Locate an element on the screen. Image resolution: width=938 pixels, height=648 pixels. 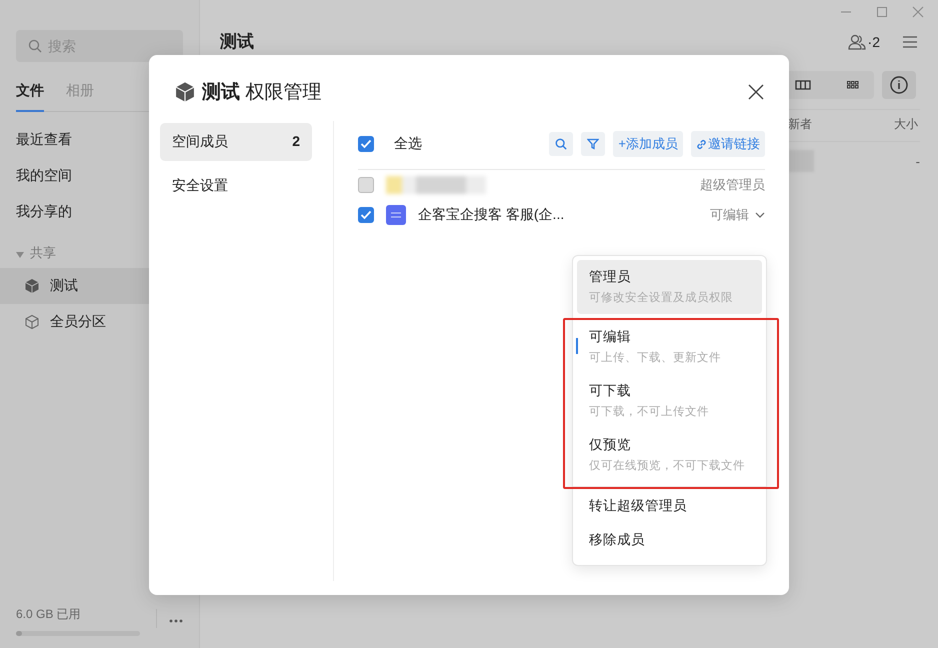
logo-icon is located at coordinates (396, 215).